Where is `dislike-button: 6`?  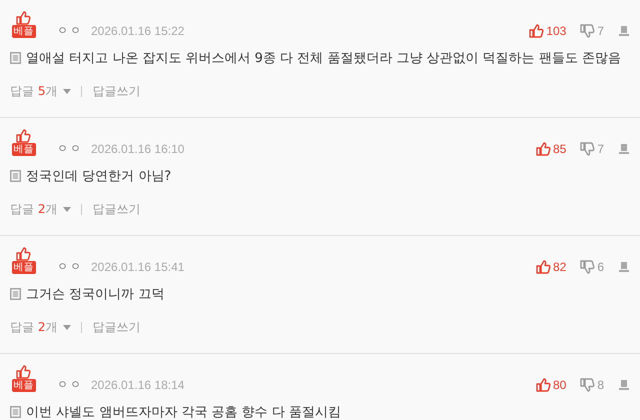 dislike-button: 6 is located at coordinates (592, 267).